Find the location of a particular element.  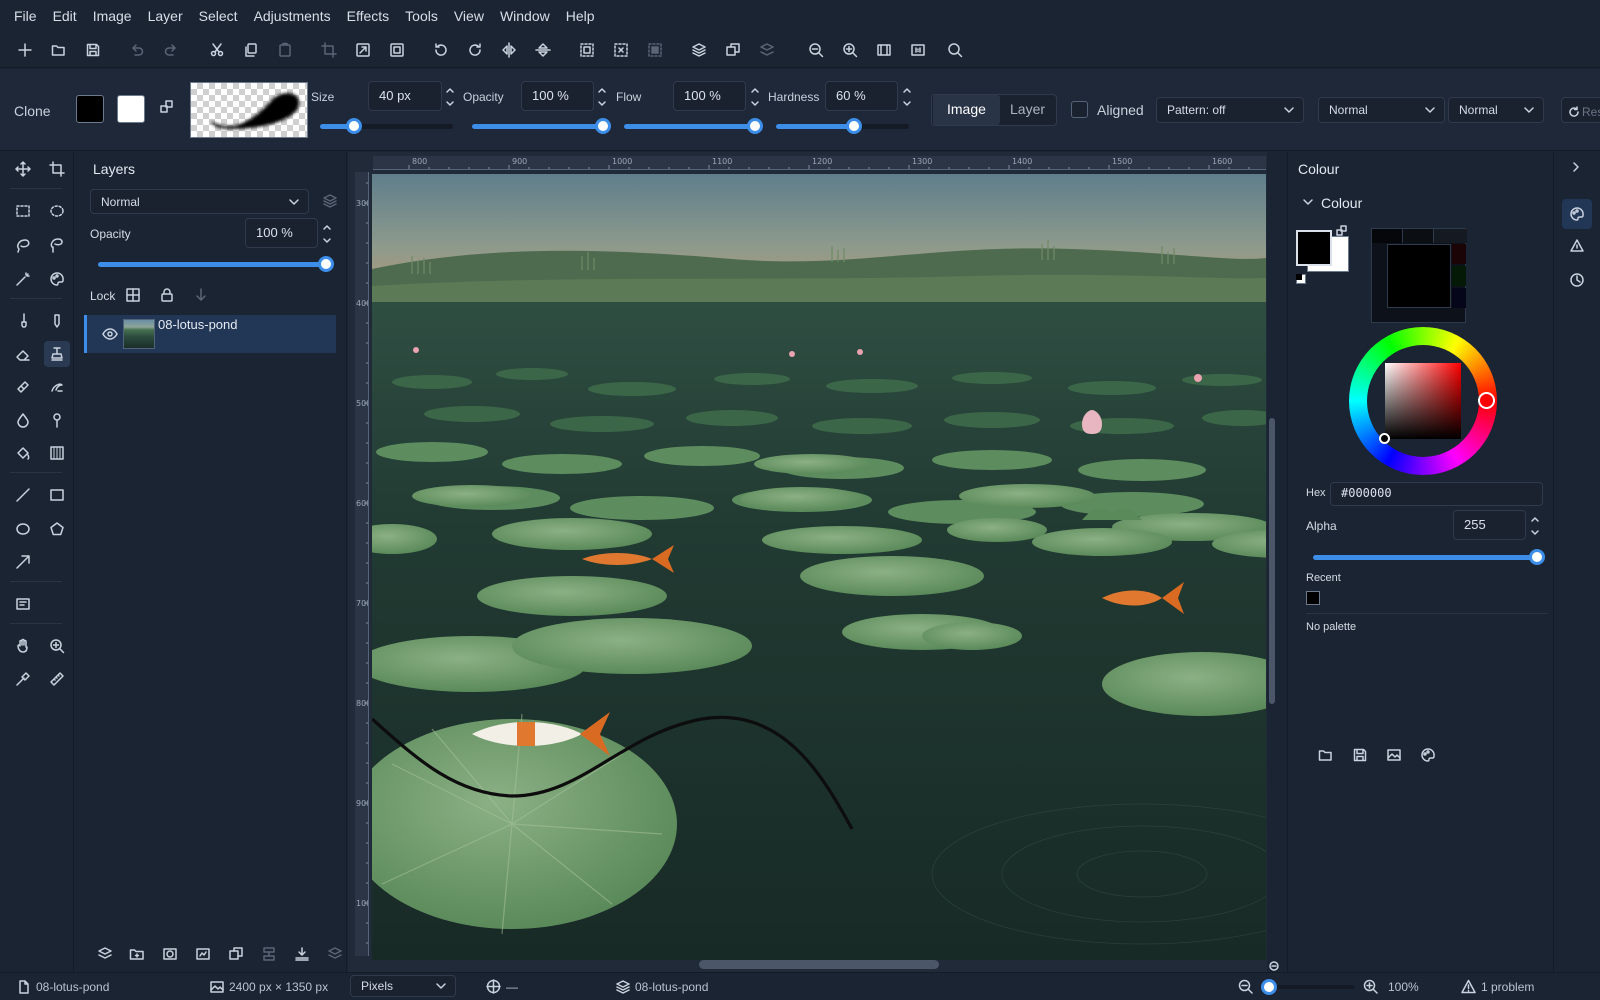

move-tool-icon is located at coordinates (23, 169).